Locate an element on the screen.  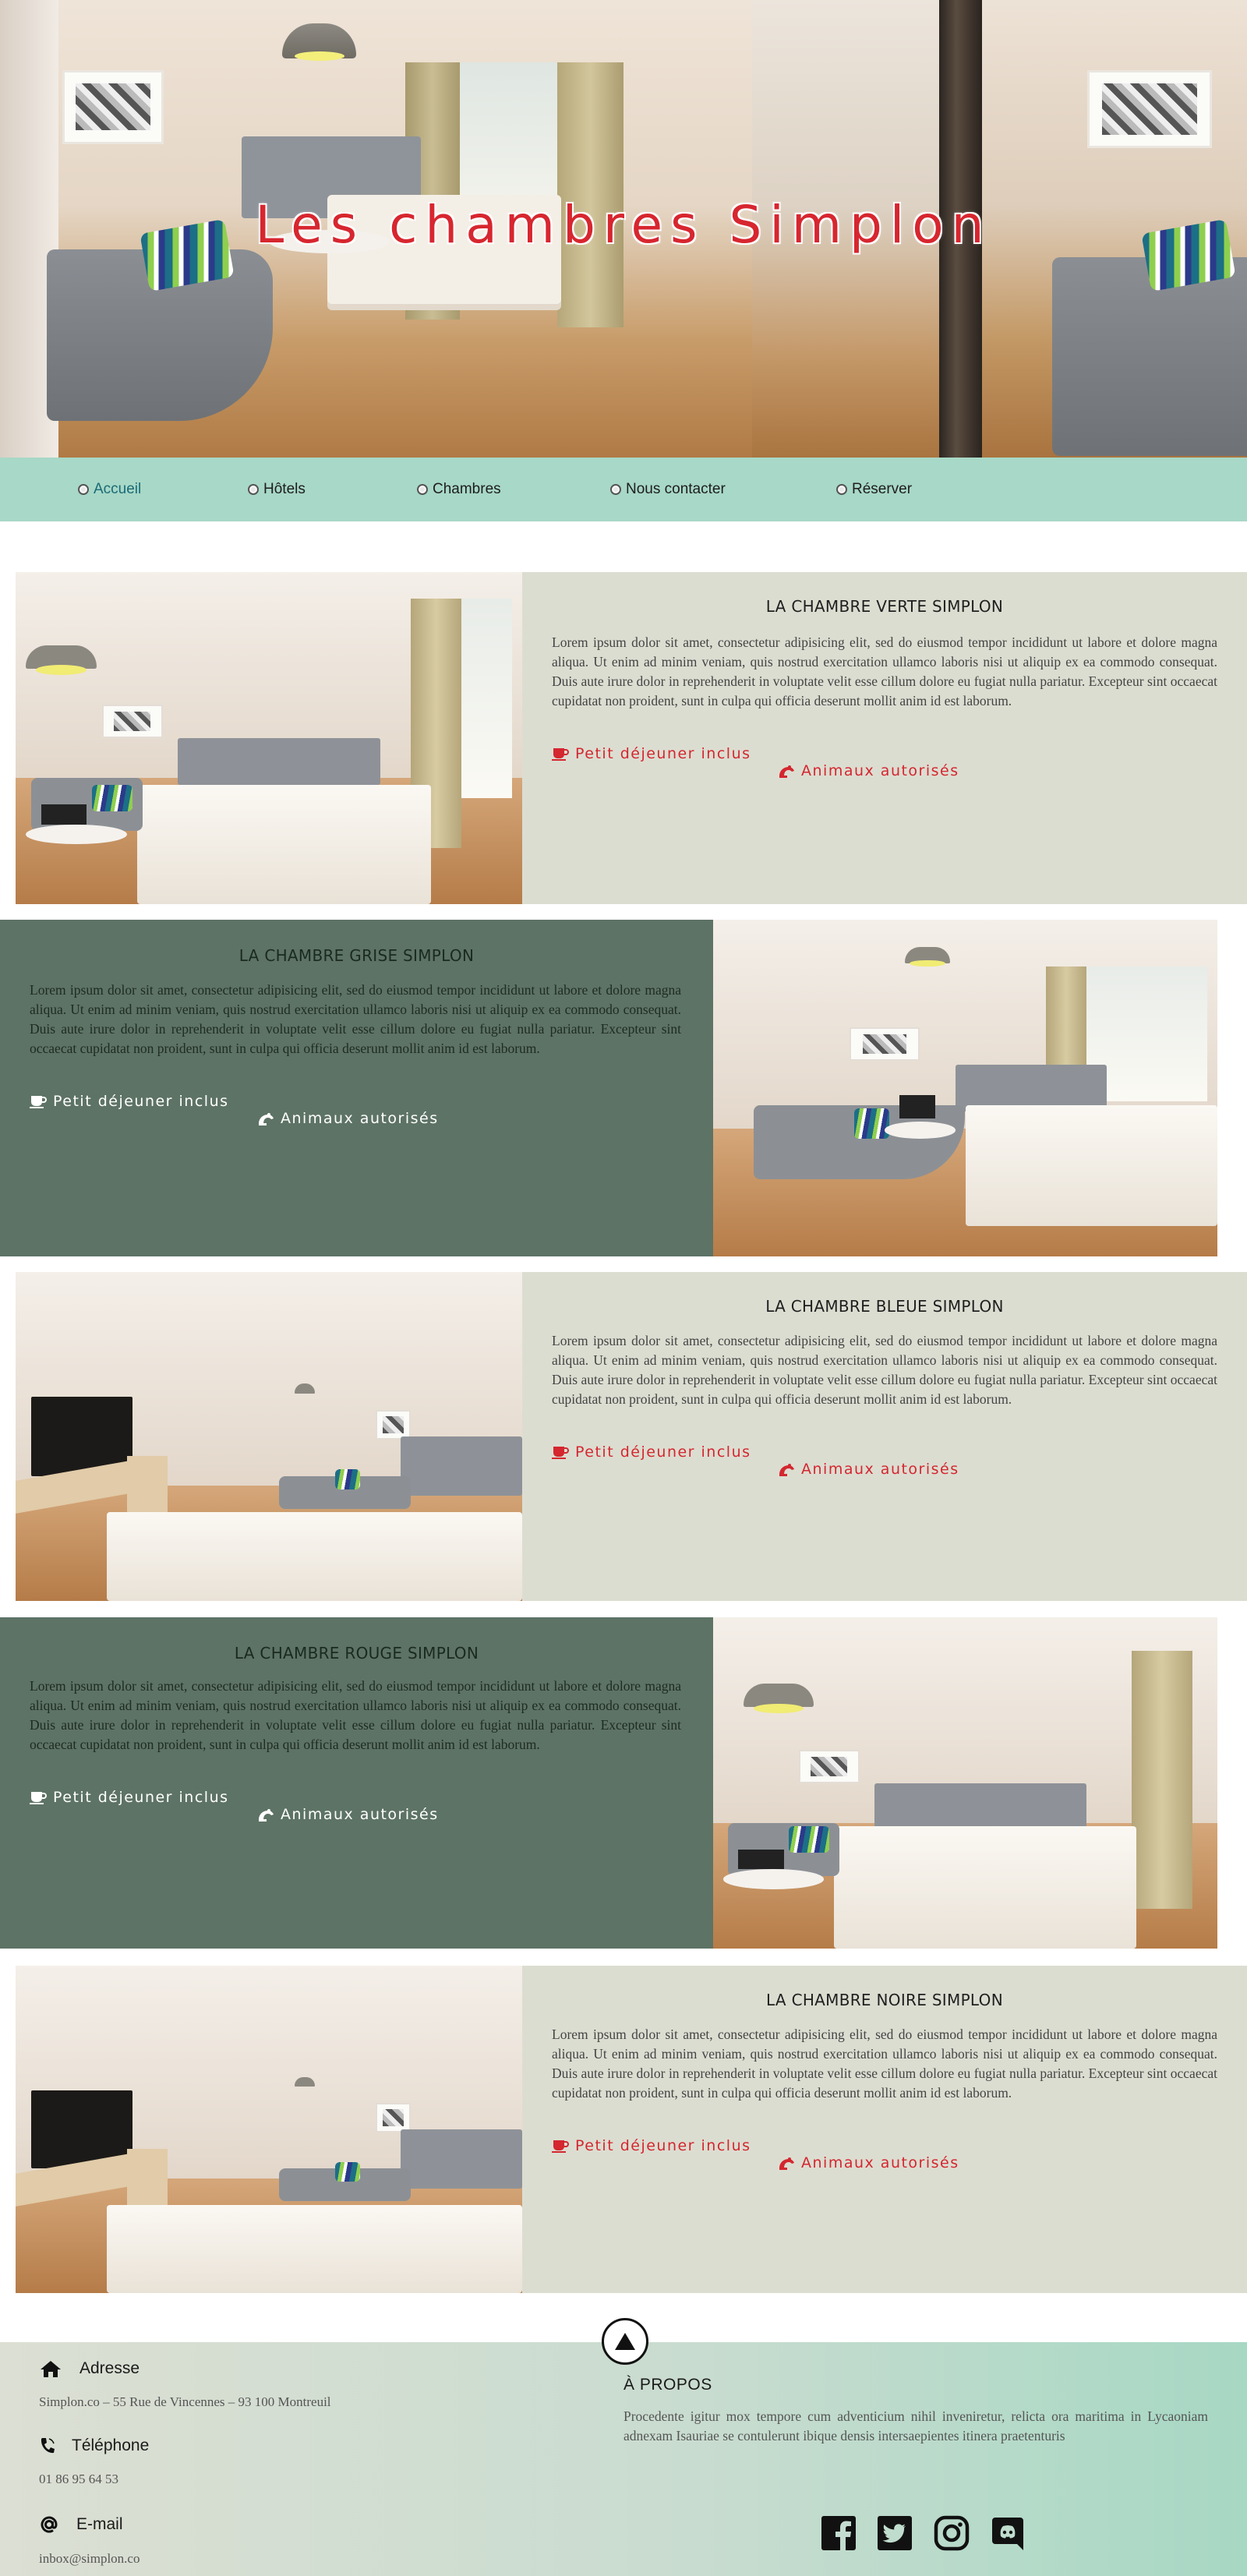
address-heading: Adresse is located at coordinates (89, 2368).